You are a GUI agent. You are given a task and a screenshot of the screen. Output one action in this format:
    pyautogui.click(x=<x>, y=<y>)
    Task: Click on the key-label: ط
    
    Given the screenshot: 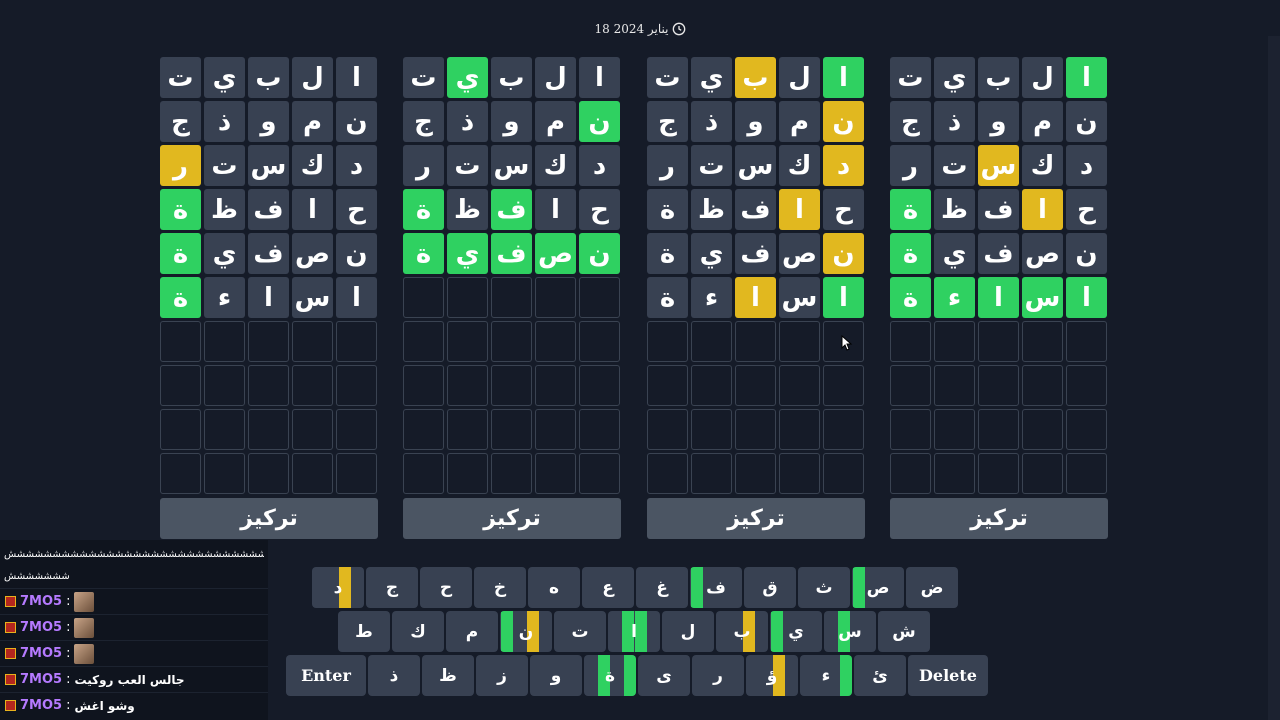 What is the action you would take?
    pyautogui.click(x=364, y=631)
    